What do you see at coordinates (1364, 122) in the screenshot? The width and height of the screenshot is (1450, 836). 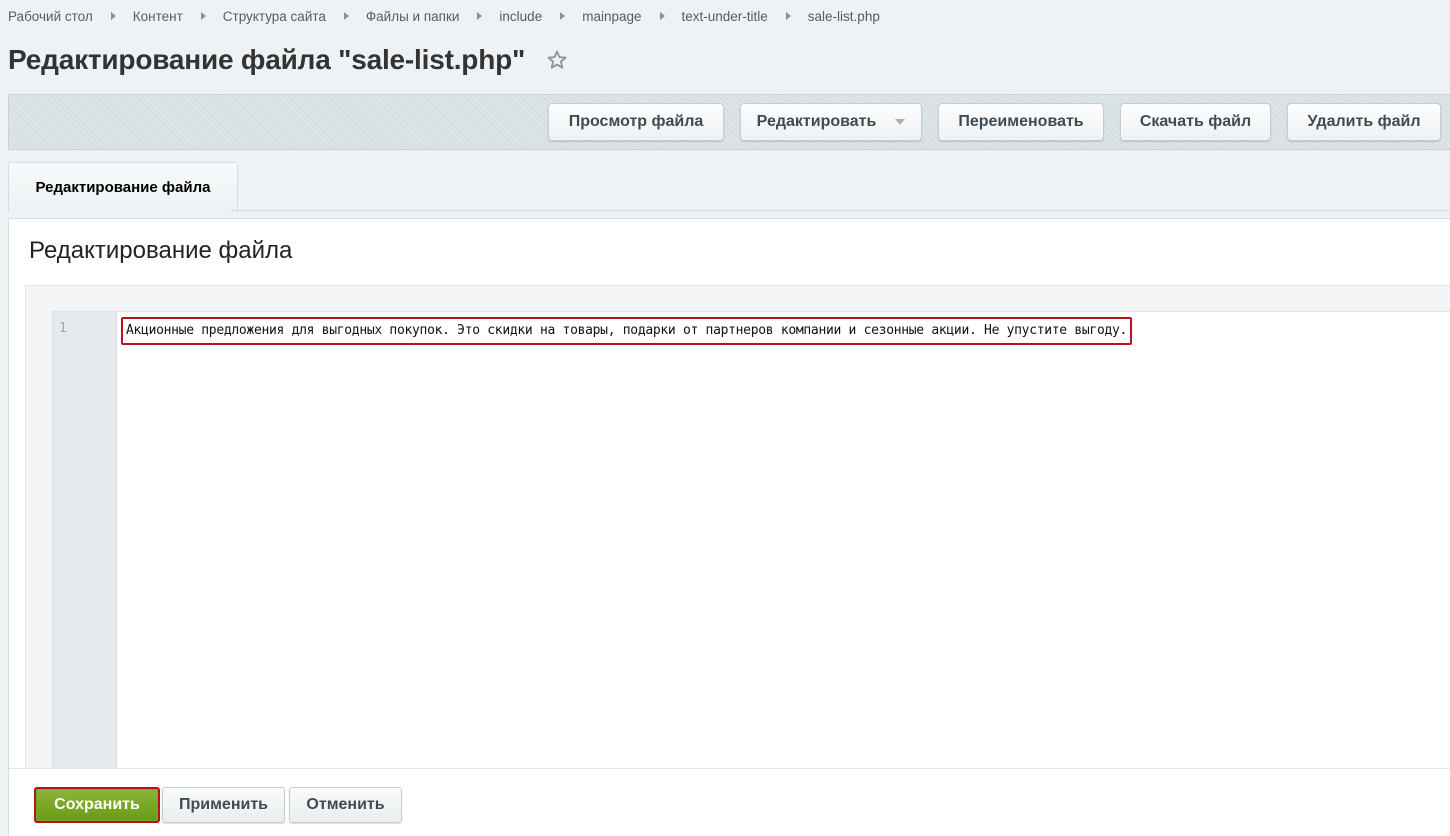 I see `delete-file-button: Удалить файл` at bounding box center [1364, 122].